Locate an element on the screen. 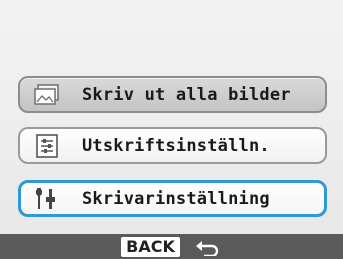  printer-settings-icon is located at coordinates (45, 198).